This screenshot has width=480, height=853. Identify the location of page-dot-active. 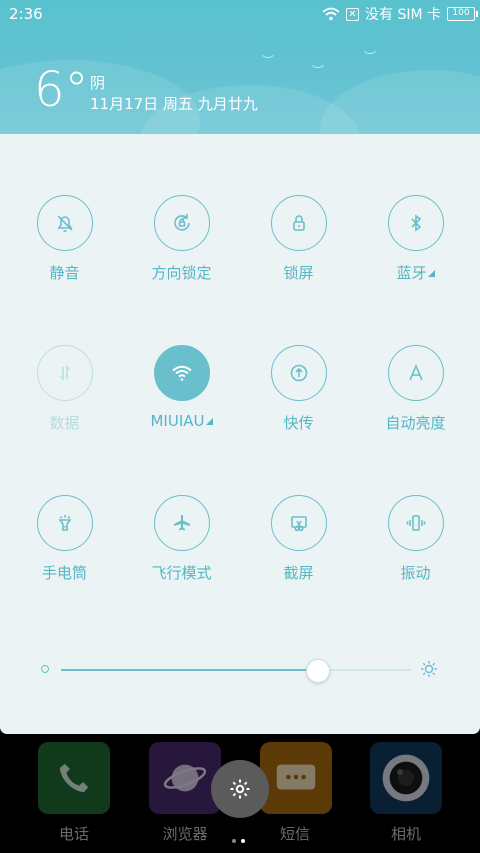
(243, 841).